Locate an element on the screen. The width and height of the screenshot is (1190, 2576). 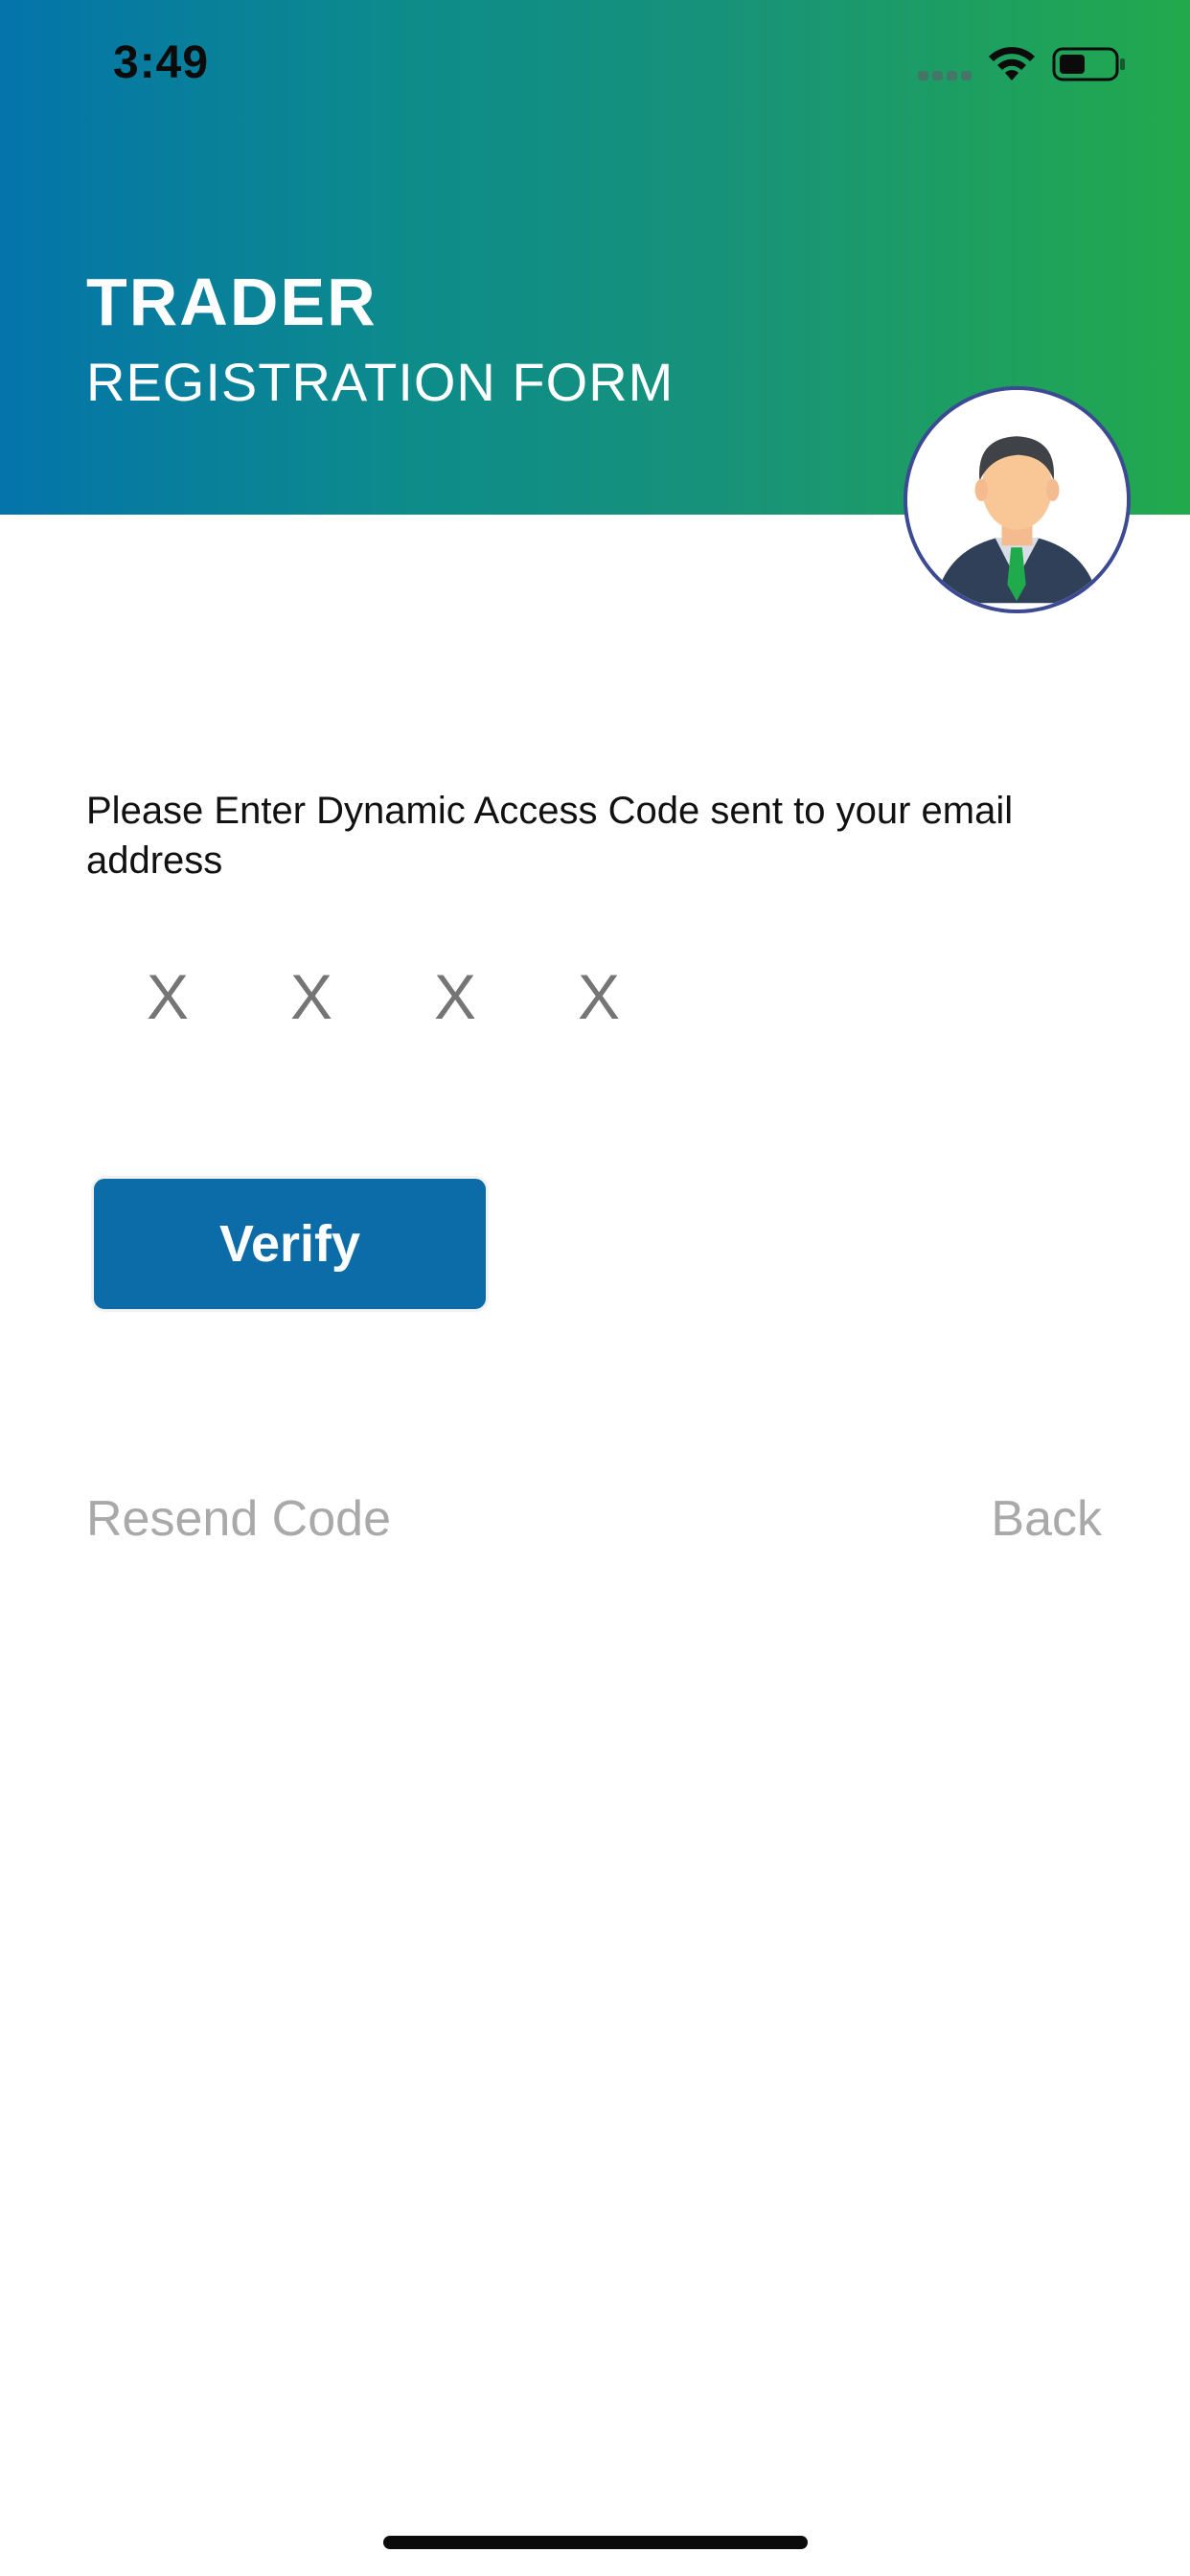
verify-button-label: Verify is located at coordinates (289, 1244).